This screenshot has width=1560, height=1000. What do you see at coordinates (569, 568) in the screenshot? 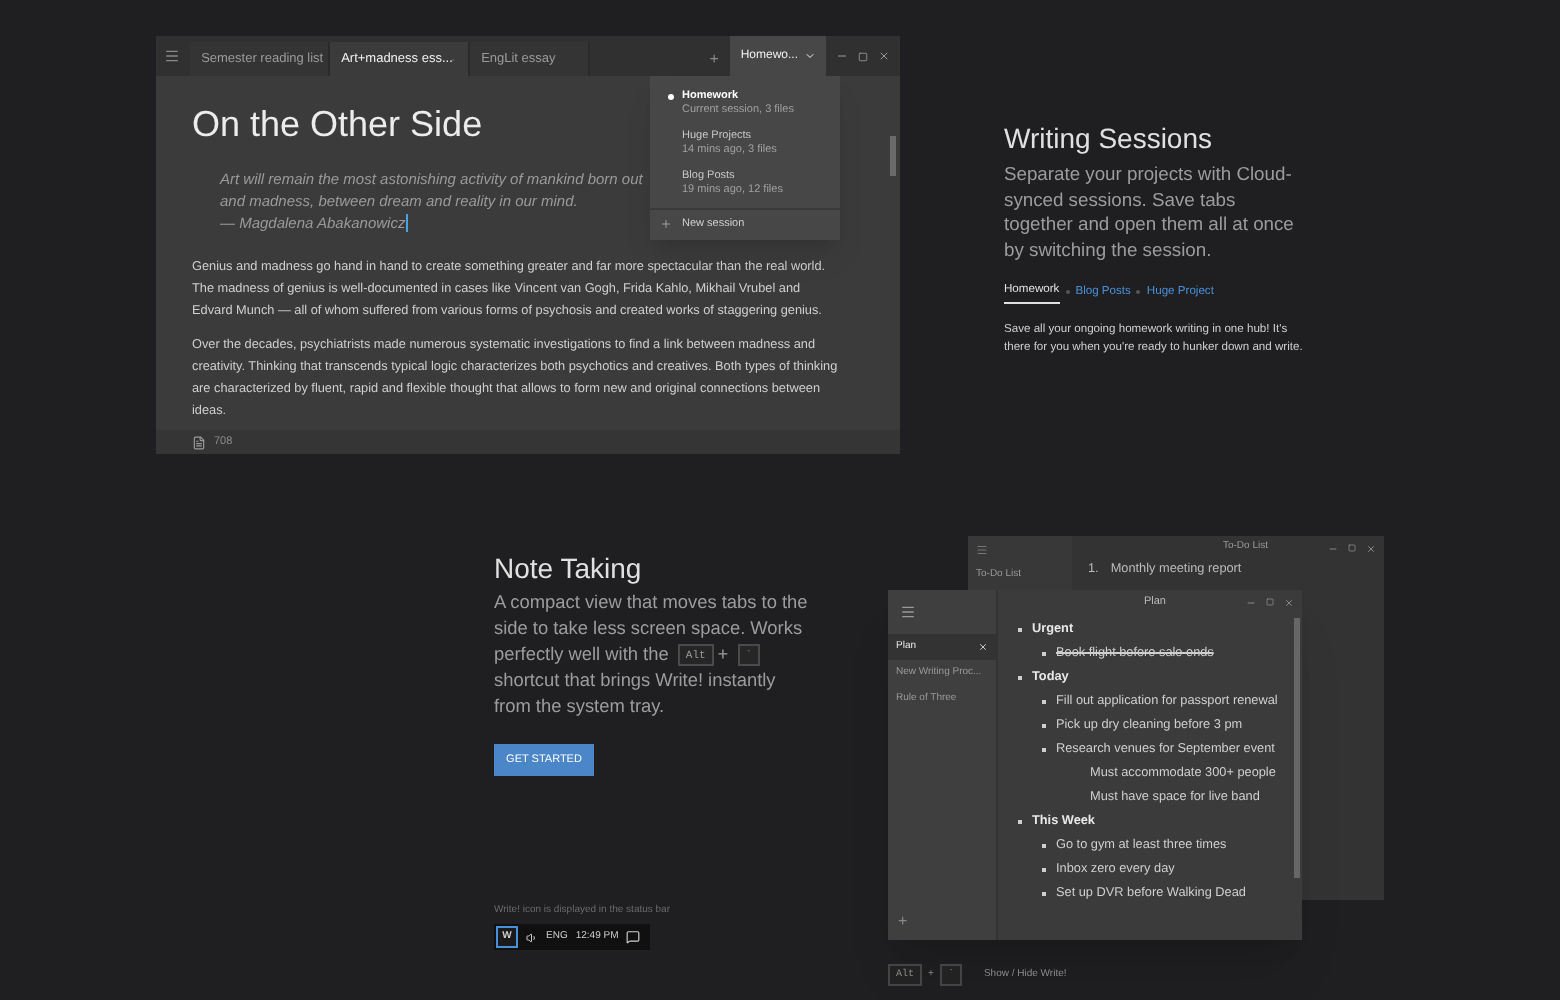
I see `section-title: Note Taking` at bounding box center [569, 568].